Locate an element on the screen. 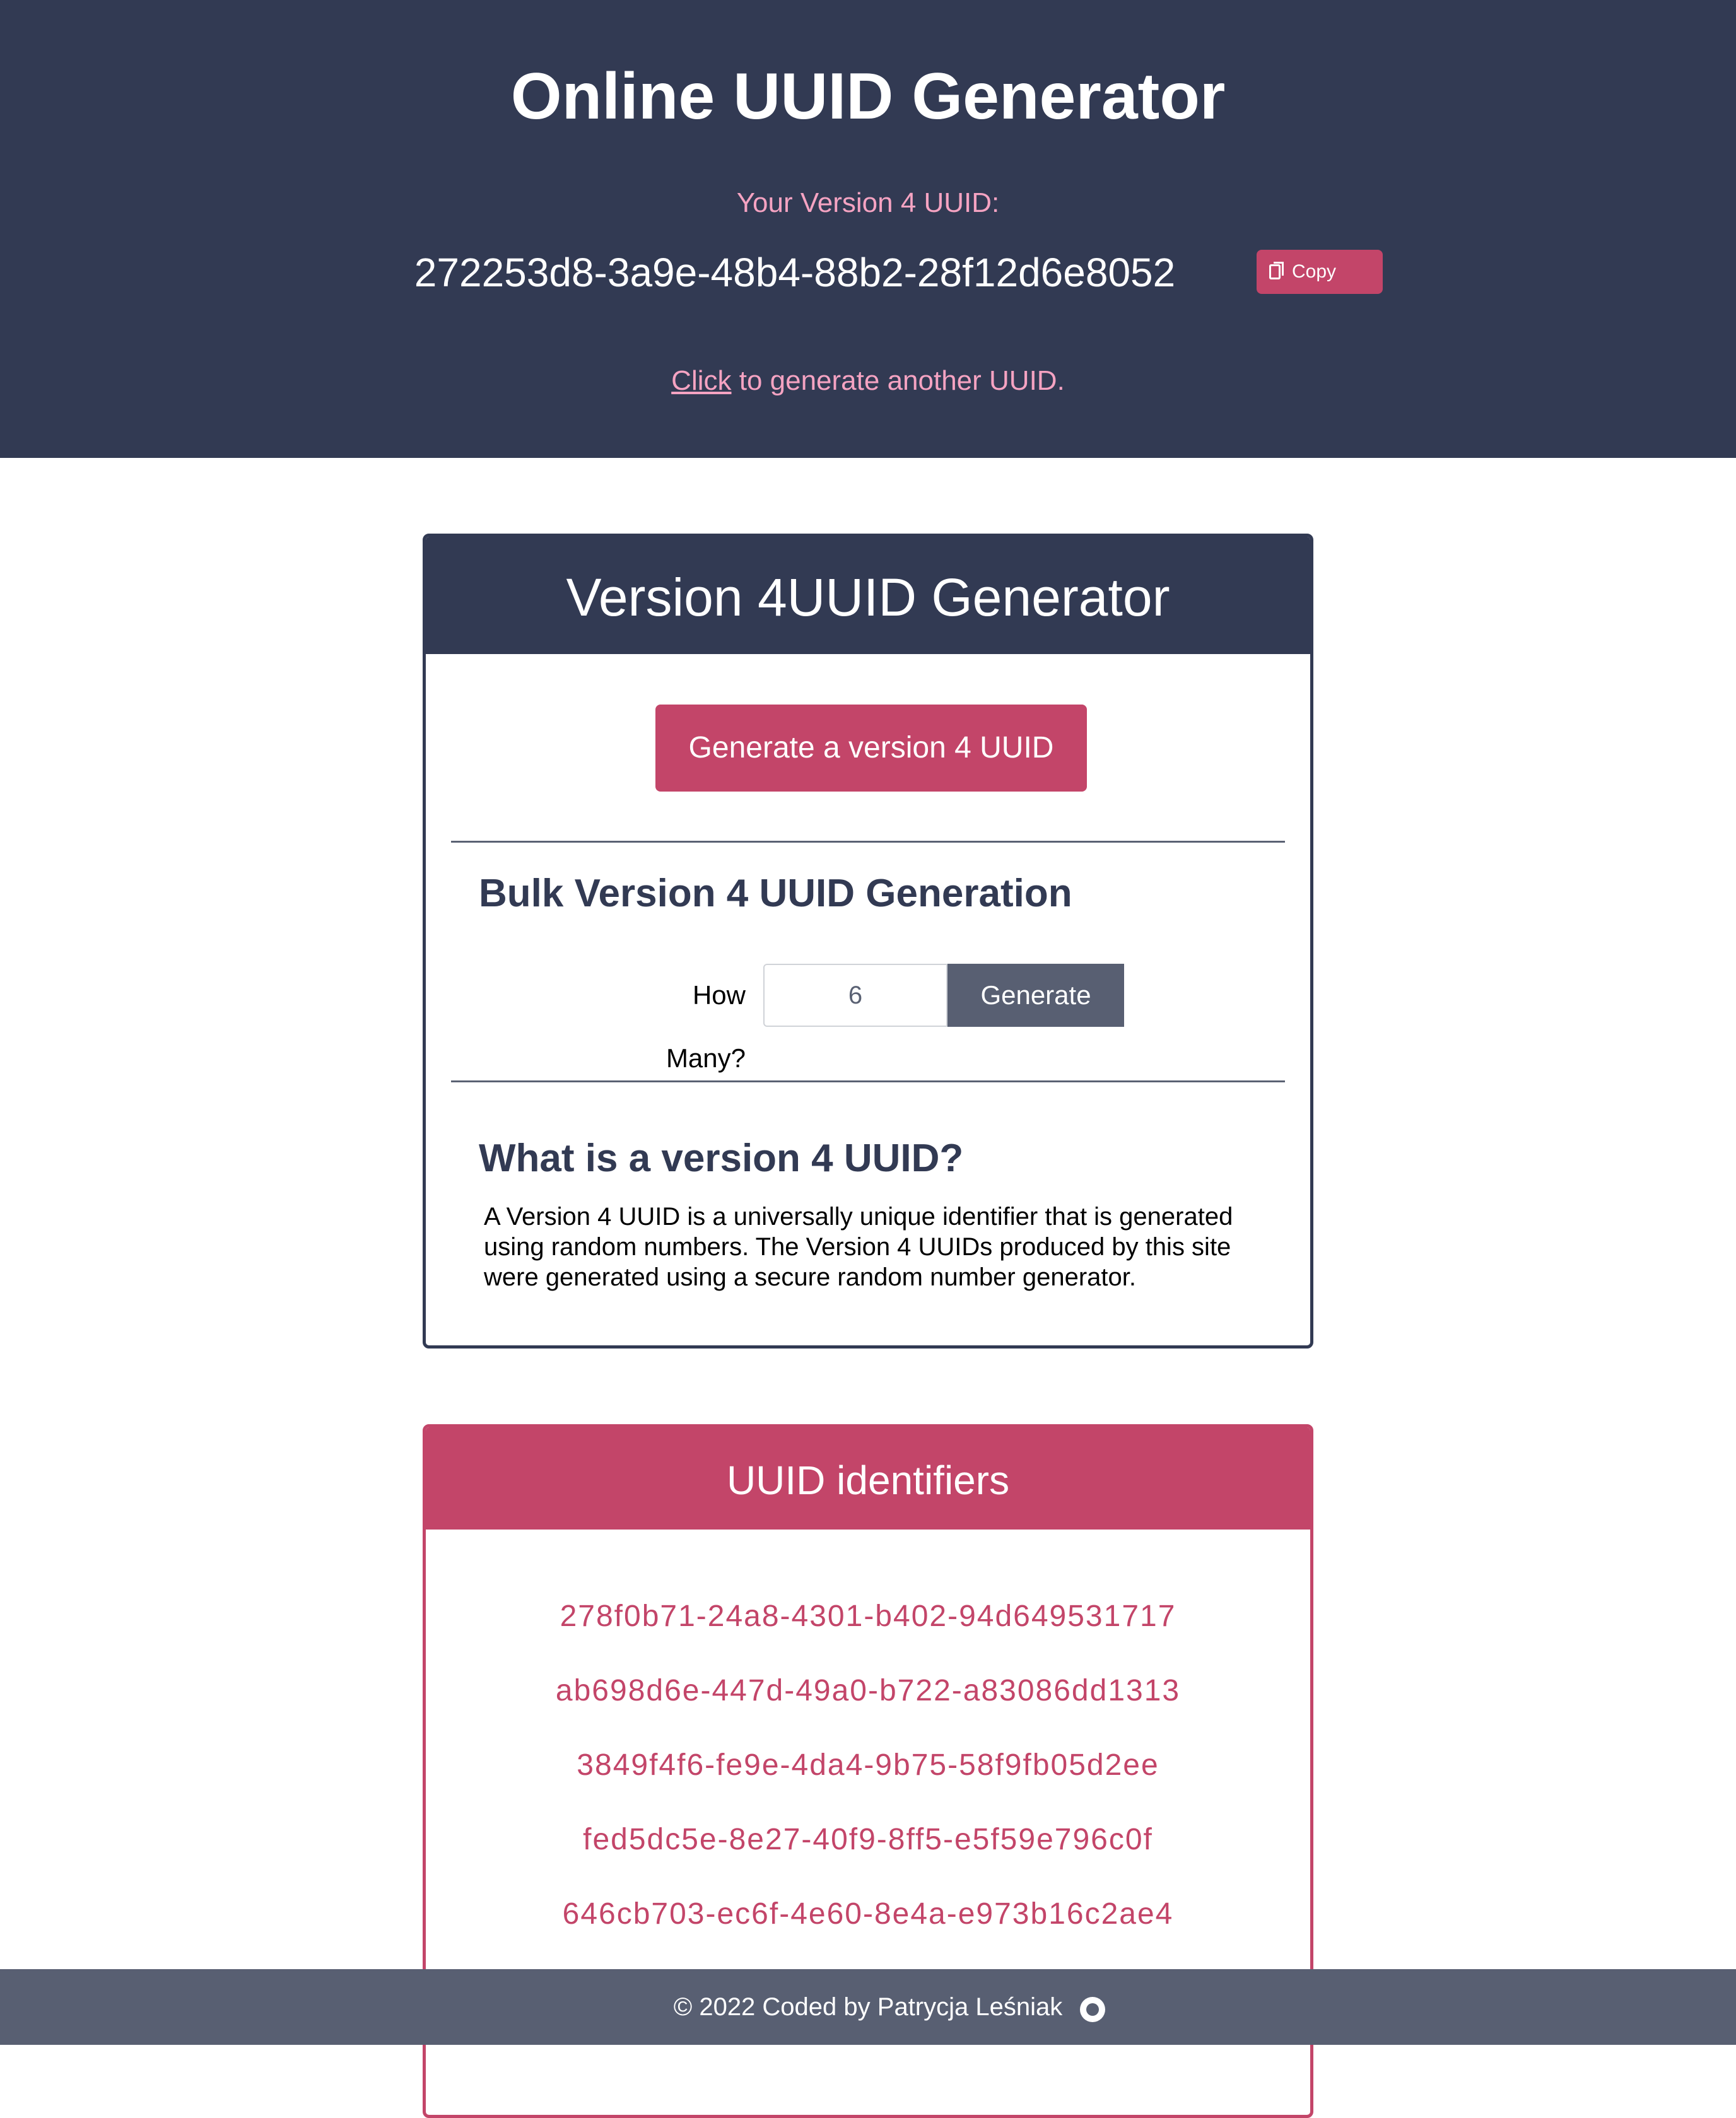 The image size is (1736, 2118). footer: © 2022 Coded by Patrycja Leśniak is located at coordinates (868, 2007).